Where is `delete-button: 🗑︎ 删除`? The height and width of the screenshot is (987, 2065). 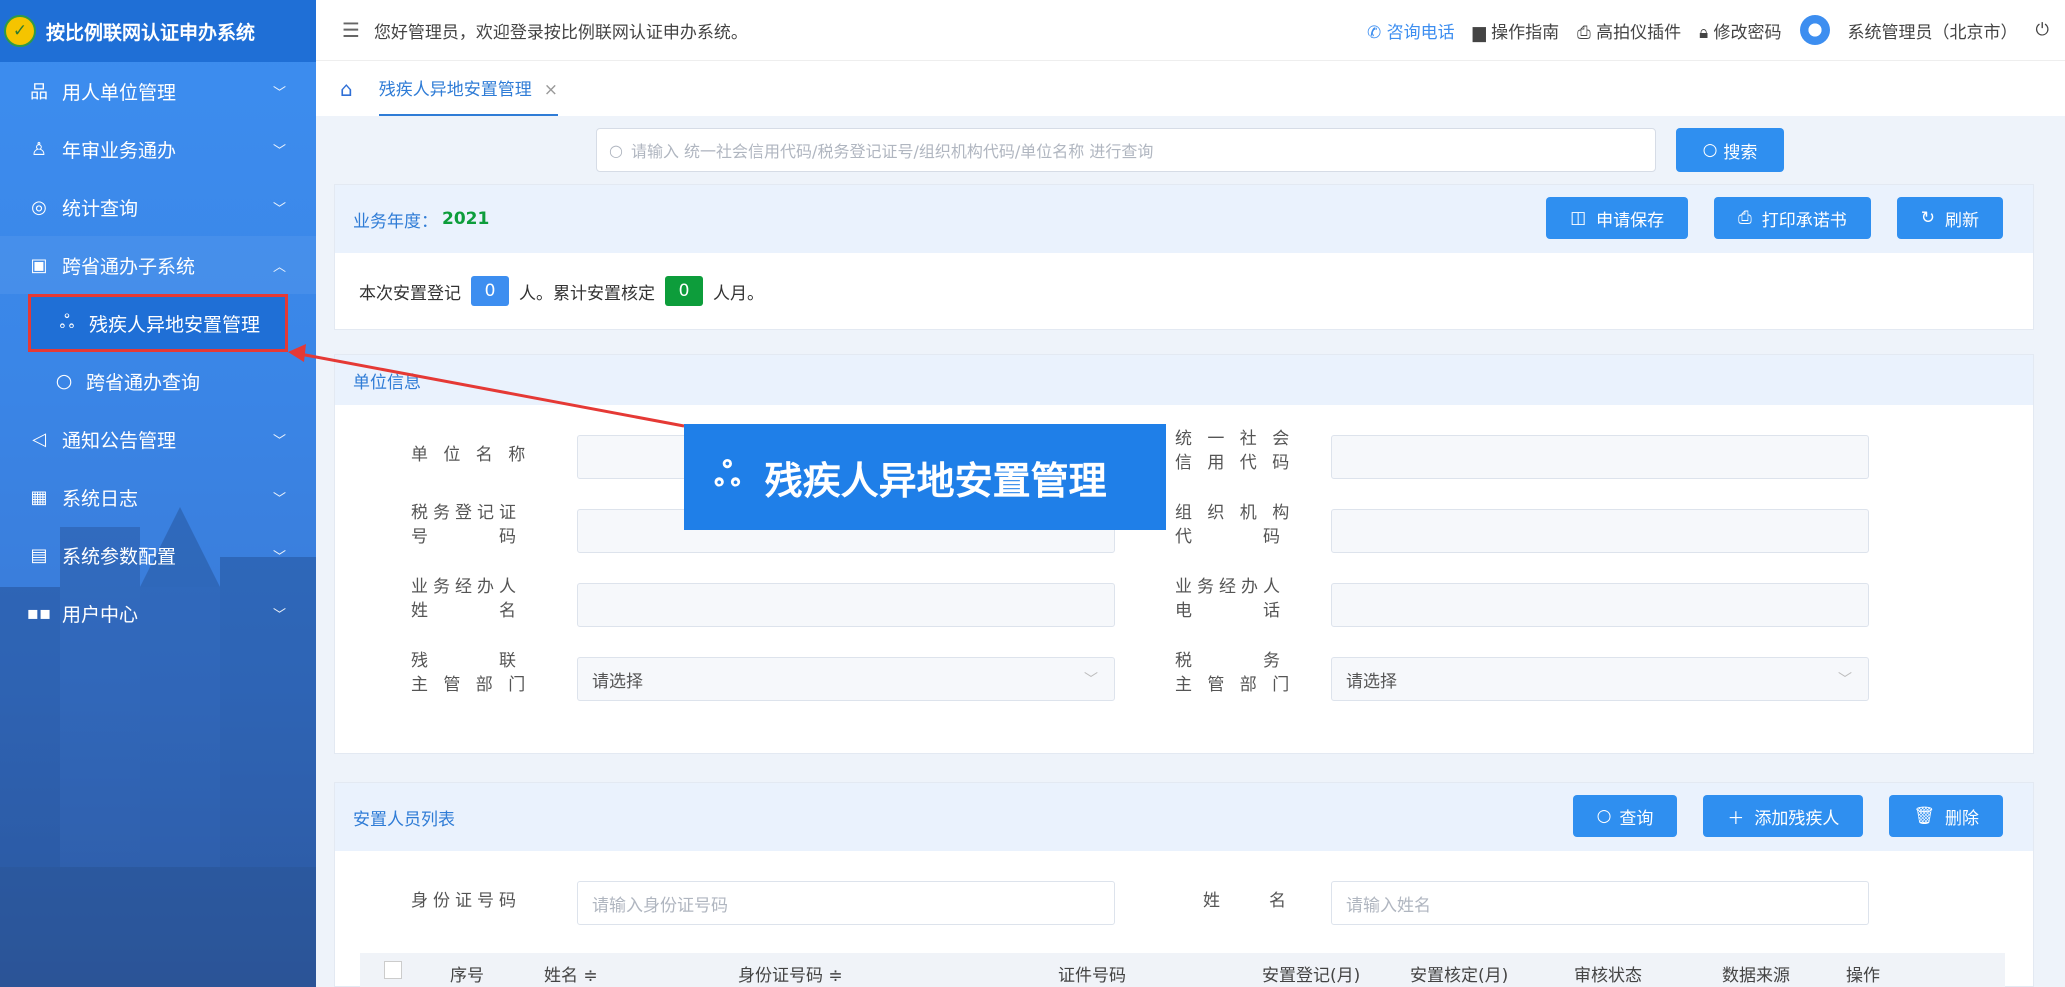 delete-button: 🗑︎ 删除 is located at coordinates (1946, 816).